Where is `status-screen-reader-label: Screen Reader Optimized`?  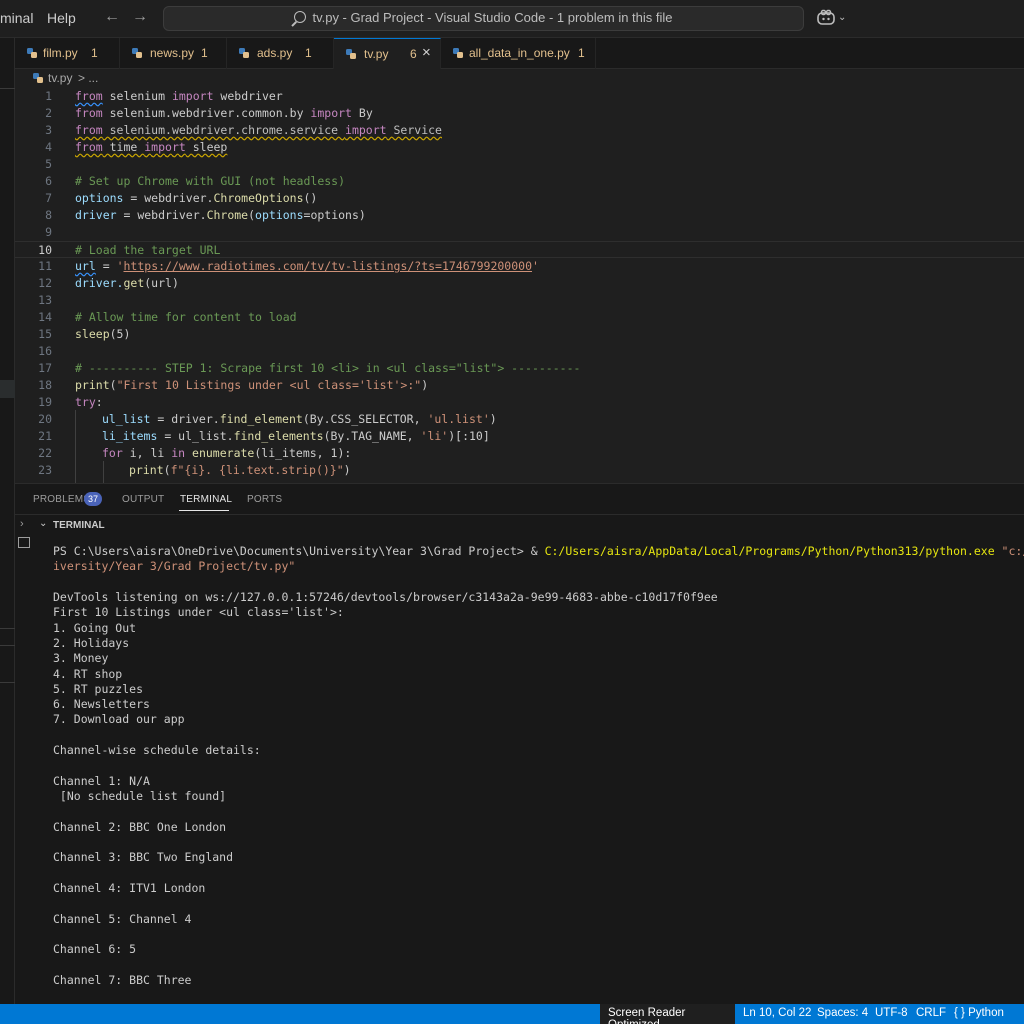
status-screen-reader-label: Screen Reader Optimized is located at coordinates (647, 1015).